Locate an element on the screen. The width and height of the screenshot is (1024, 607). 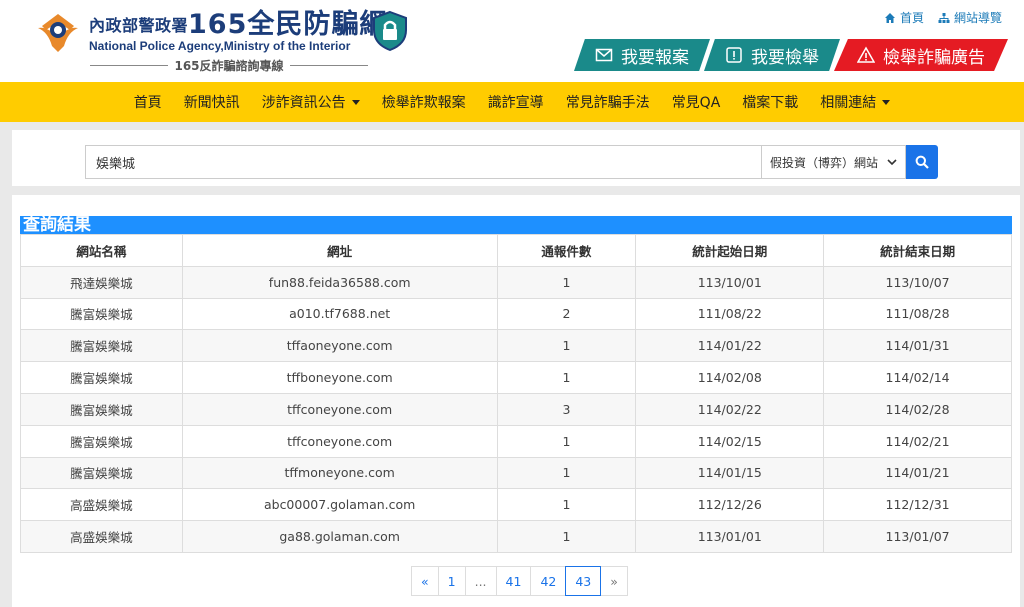
agency-name-cn: 內政部警政署 is located at coordinates (139, 25).